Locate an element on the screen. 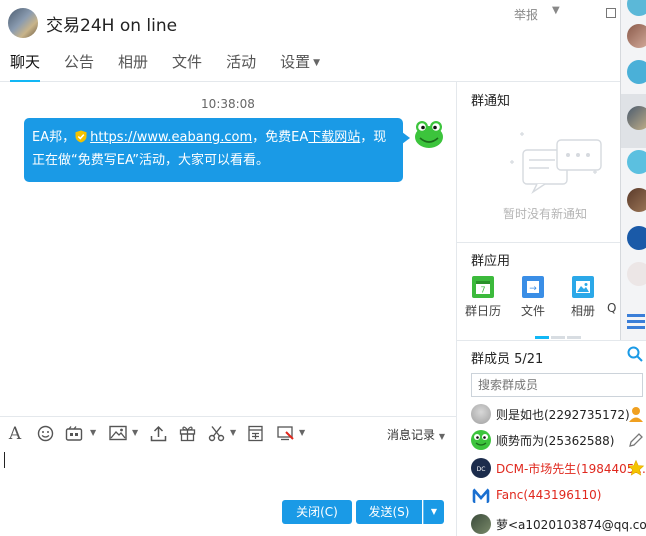  member-item: 萝<a1020103874@qq.com> is located at coordinates (558, 525).